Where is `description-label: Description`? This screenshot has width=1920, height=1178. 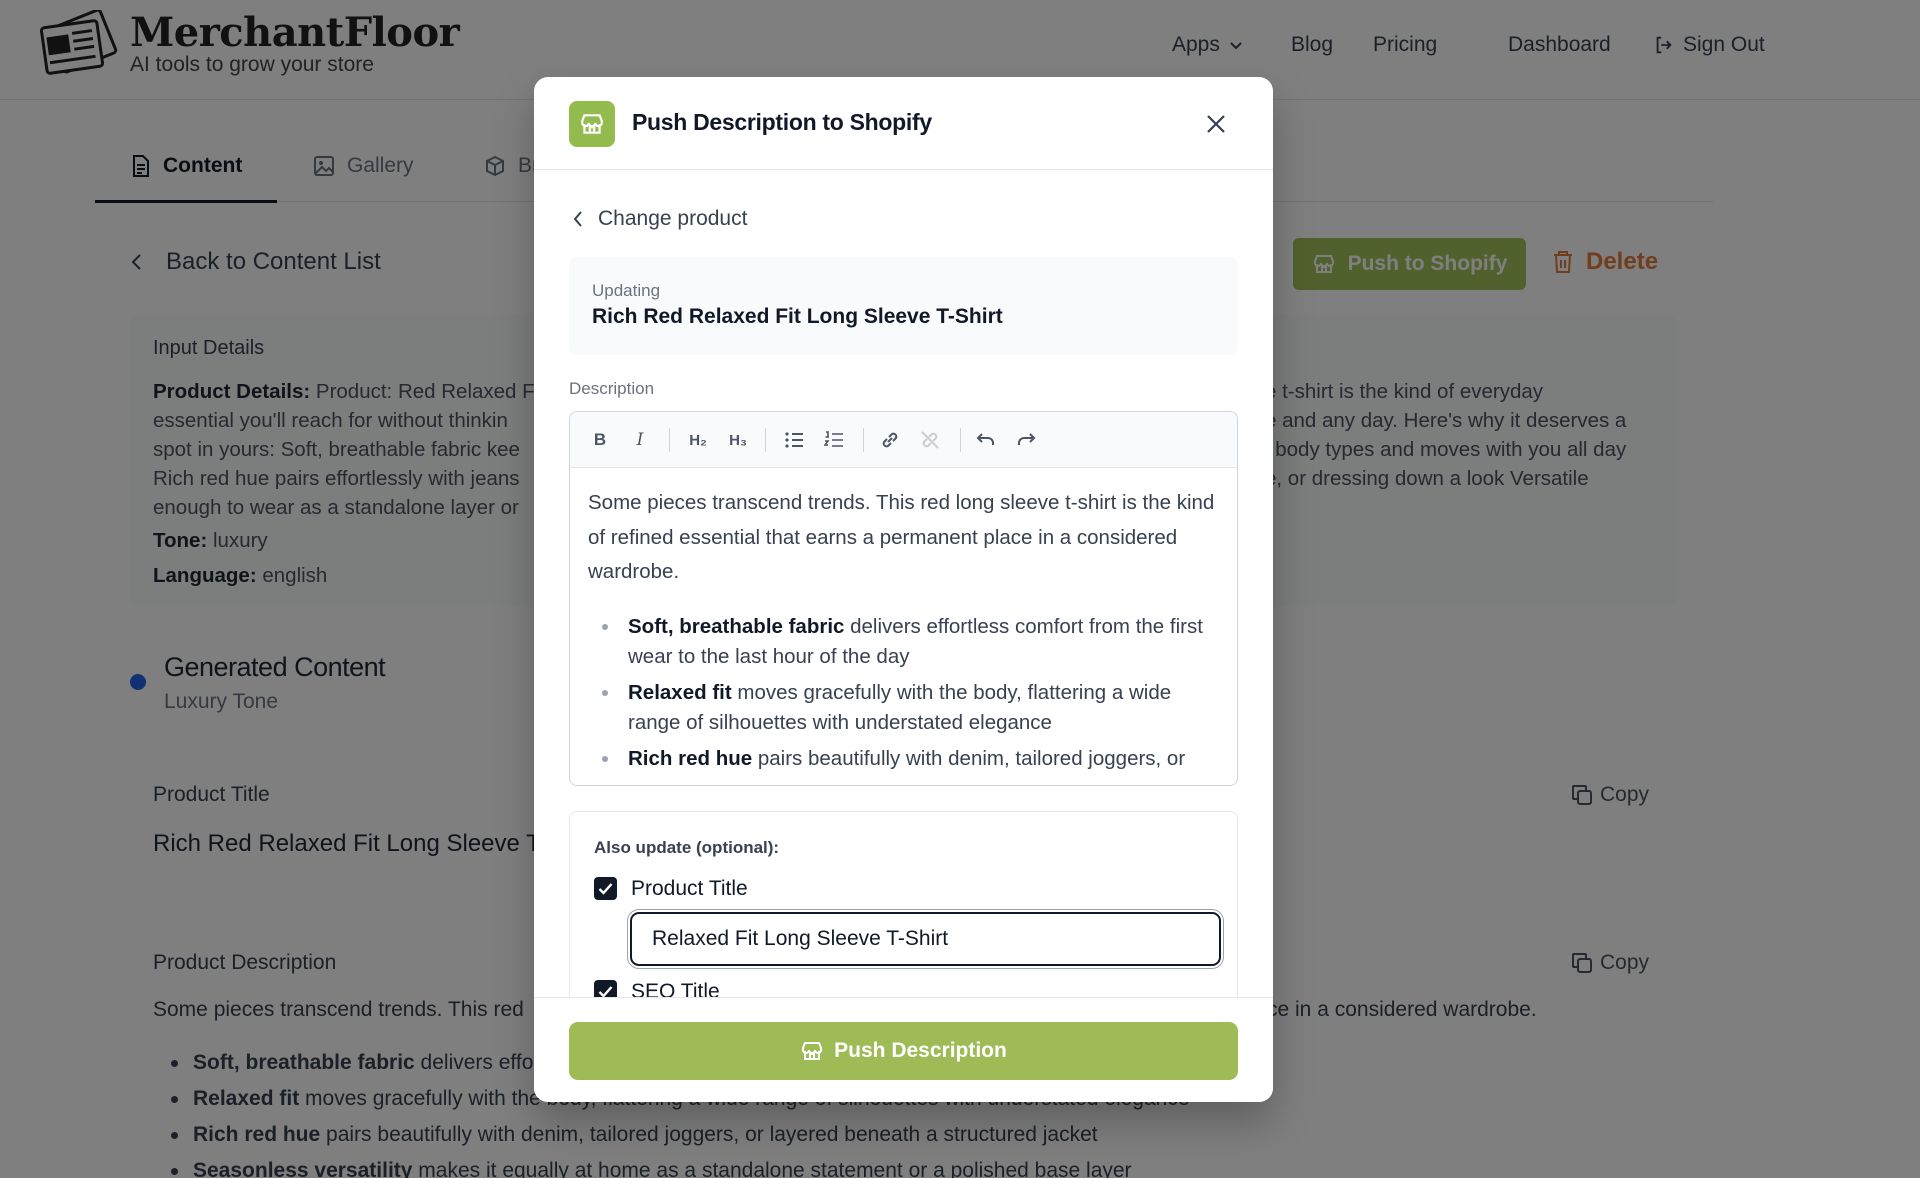
description-label: Description is located at coordinates (612, 388).